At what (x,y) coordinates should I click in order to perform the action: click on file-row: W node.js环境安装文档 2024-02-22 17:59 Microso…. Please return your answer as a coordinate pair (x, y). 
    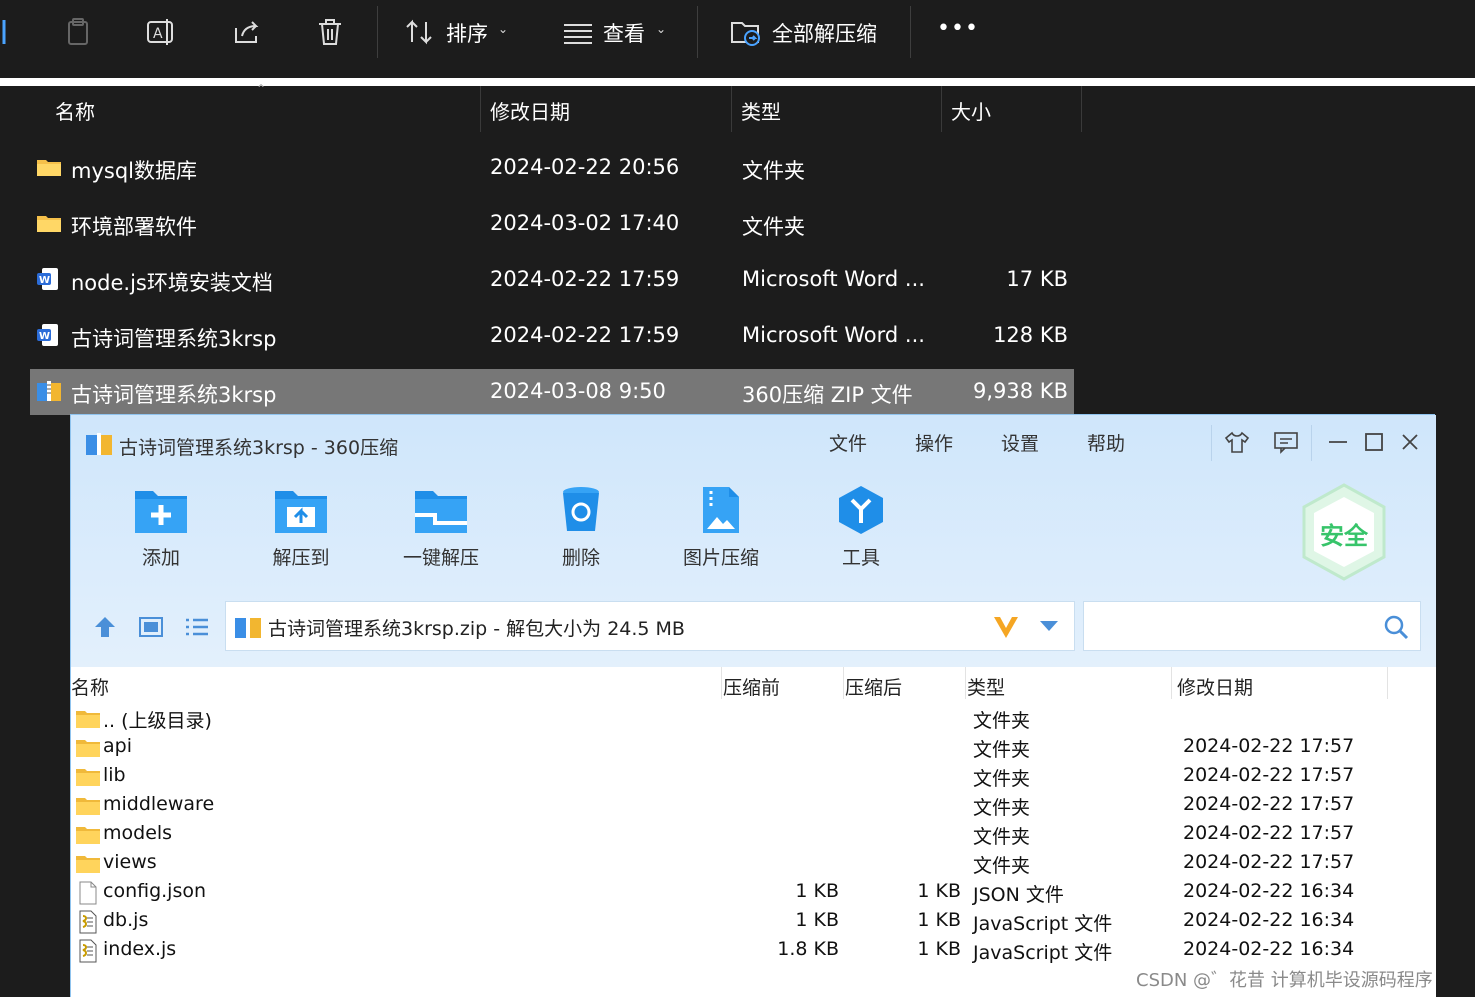
    Looking at the image, I should click on (552, 280).